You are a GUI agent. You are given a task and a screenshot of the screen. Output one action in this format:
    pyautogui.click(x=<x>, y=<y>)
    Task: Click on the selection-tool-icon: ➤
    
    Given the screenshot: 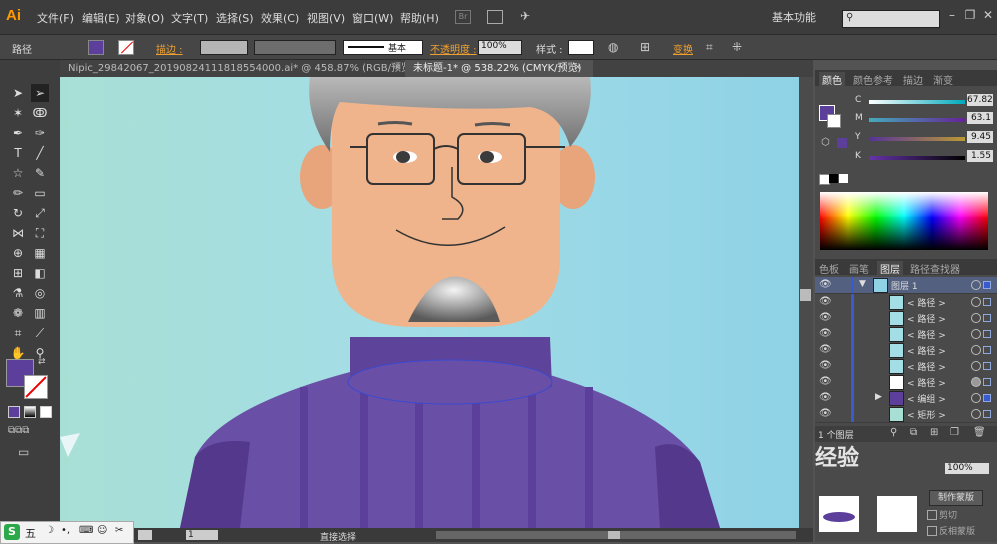 What is the action you would take?
    pyautogui.click(x=18, y=93)
    